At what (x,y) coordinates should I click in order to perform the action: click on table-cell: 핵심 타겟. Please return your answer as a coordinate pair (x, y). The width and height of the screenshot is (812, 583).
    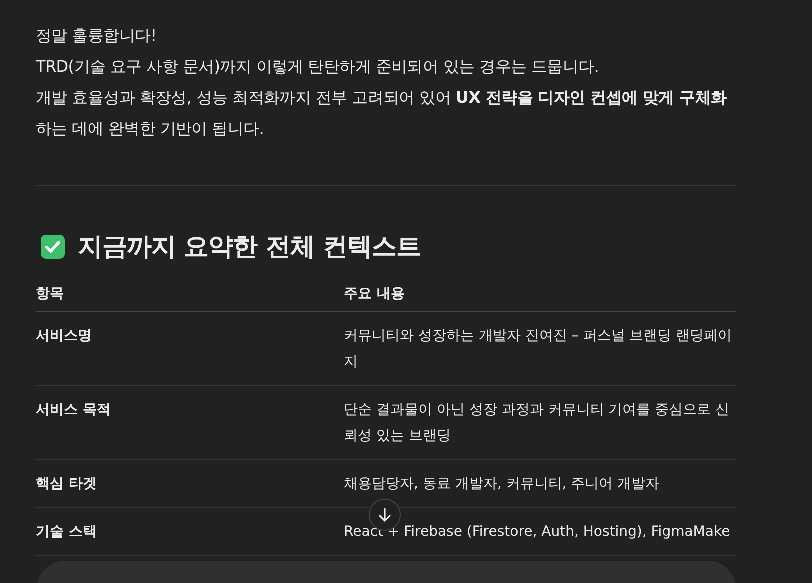
    Looking at the image, I should click on (66, 484).